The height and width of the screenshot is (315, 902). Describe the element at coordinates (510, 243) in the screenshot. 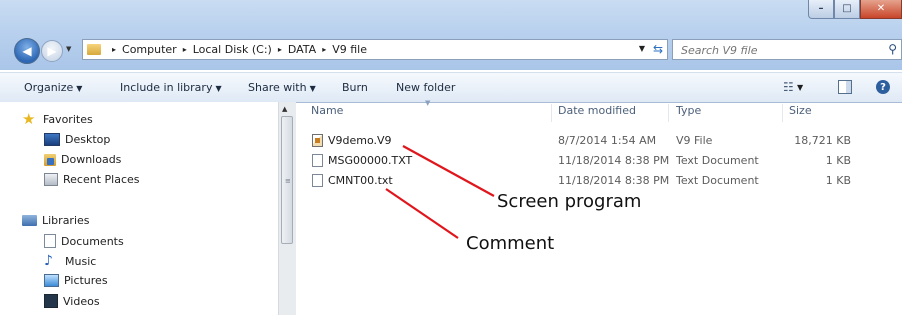

I see `comment-callout: Comment` at that location.